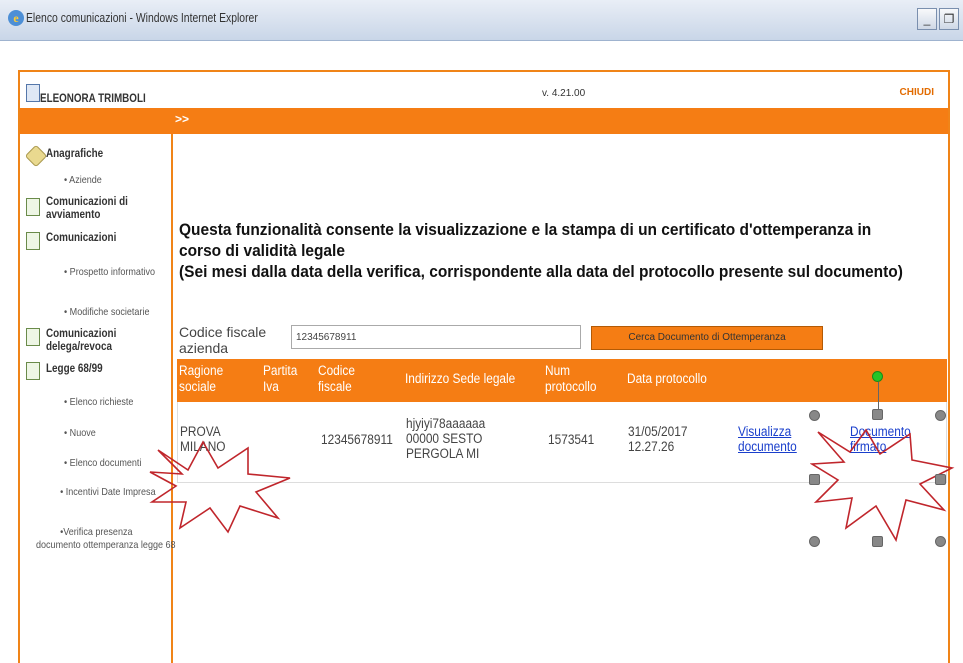  Describe the element at coordinates (949, 19) in the screenshot. I see `restore-icon: ❐` at that location.